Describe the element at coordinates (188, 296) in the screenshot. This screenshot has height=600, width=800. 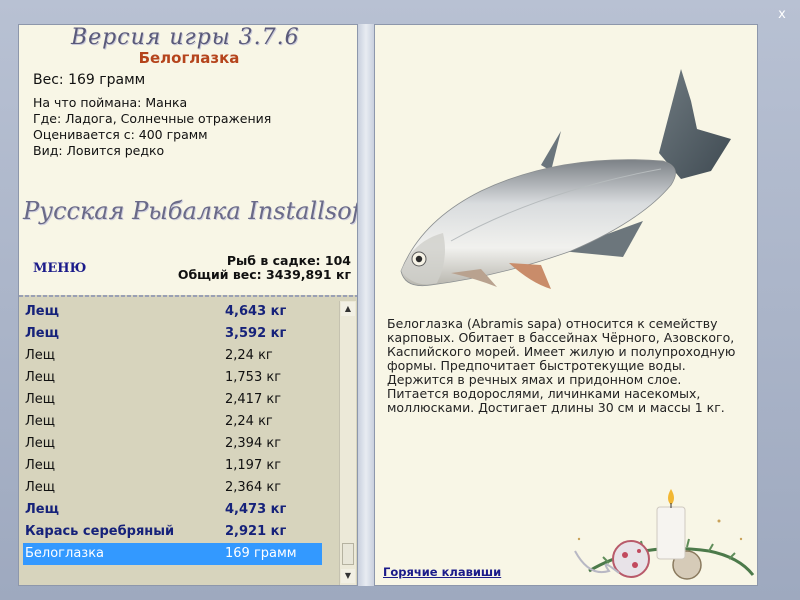
I see `list-divider` at that location.